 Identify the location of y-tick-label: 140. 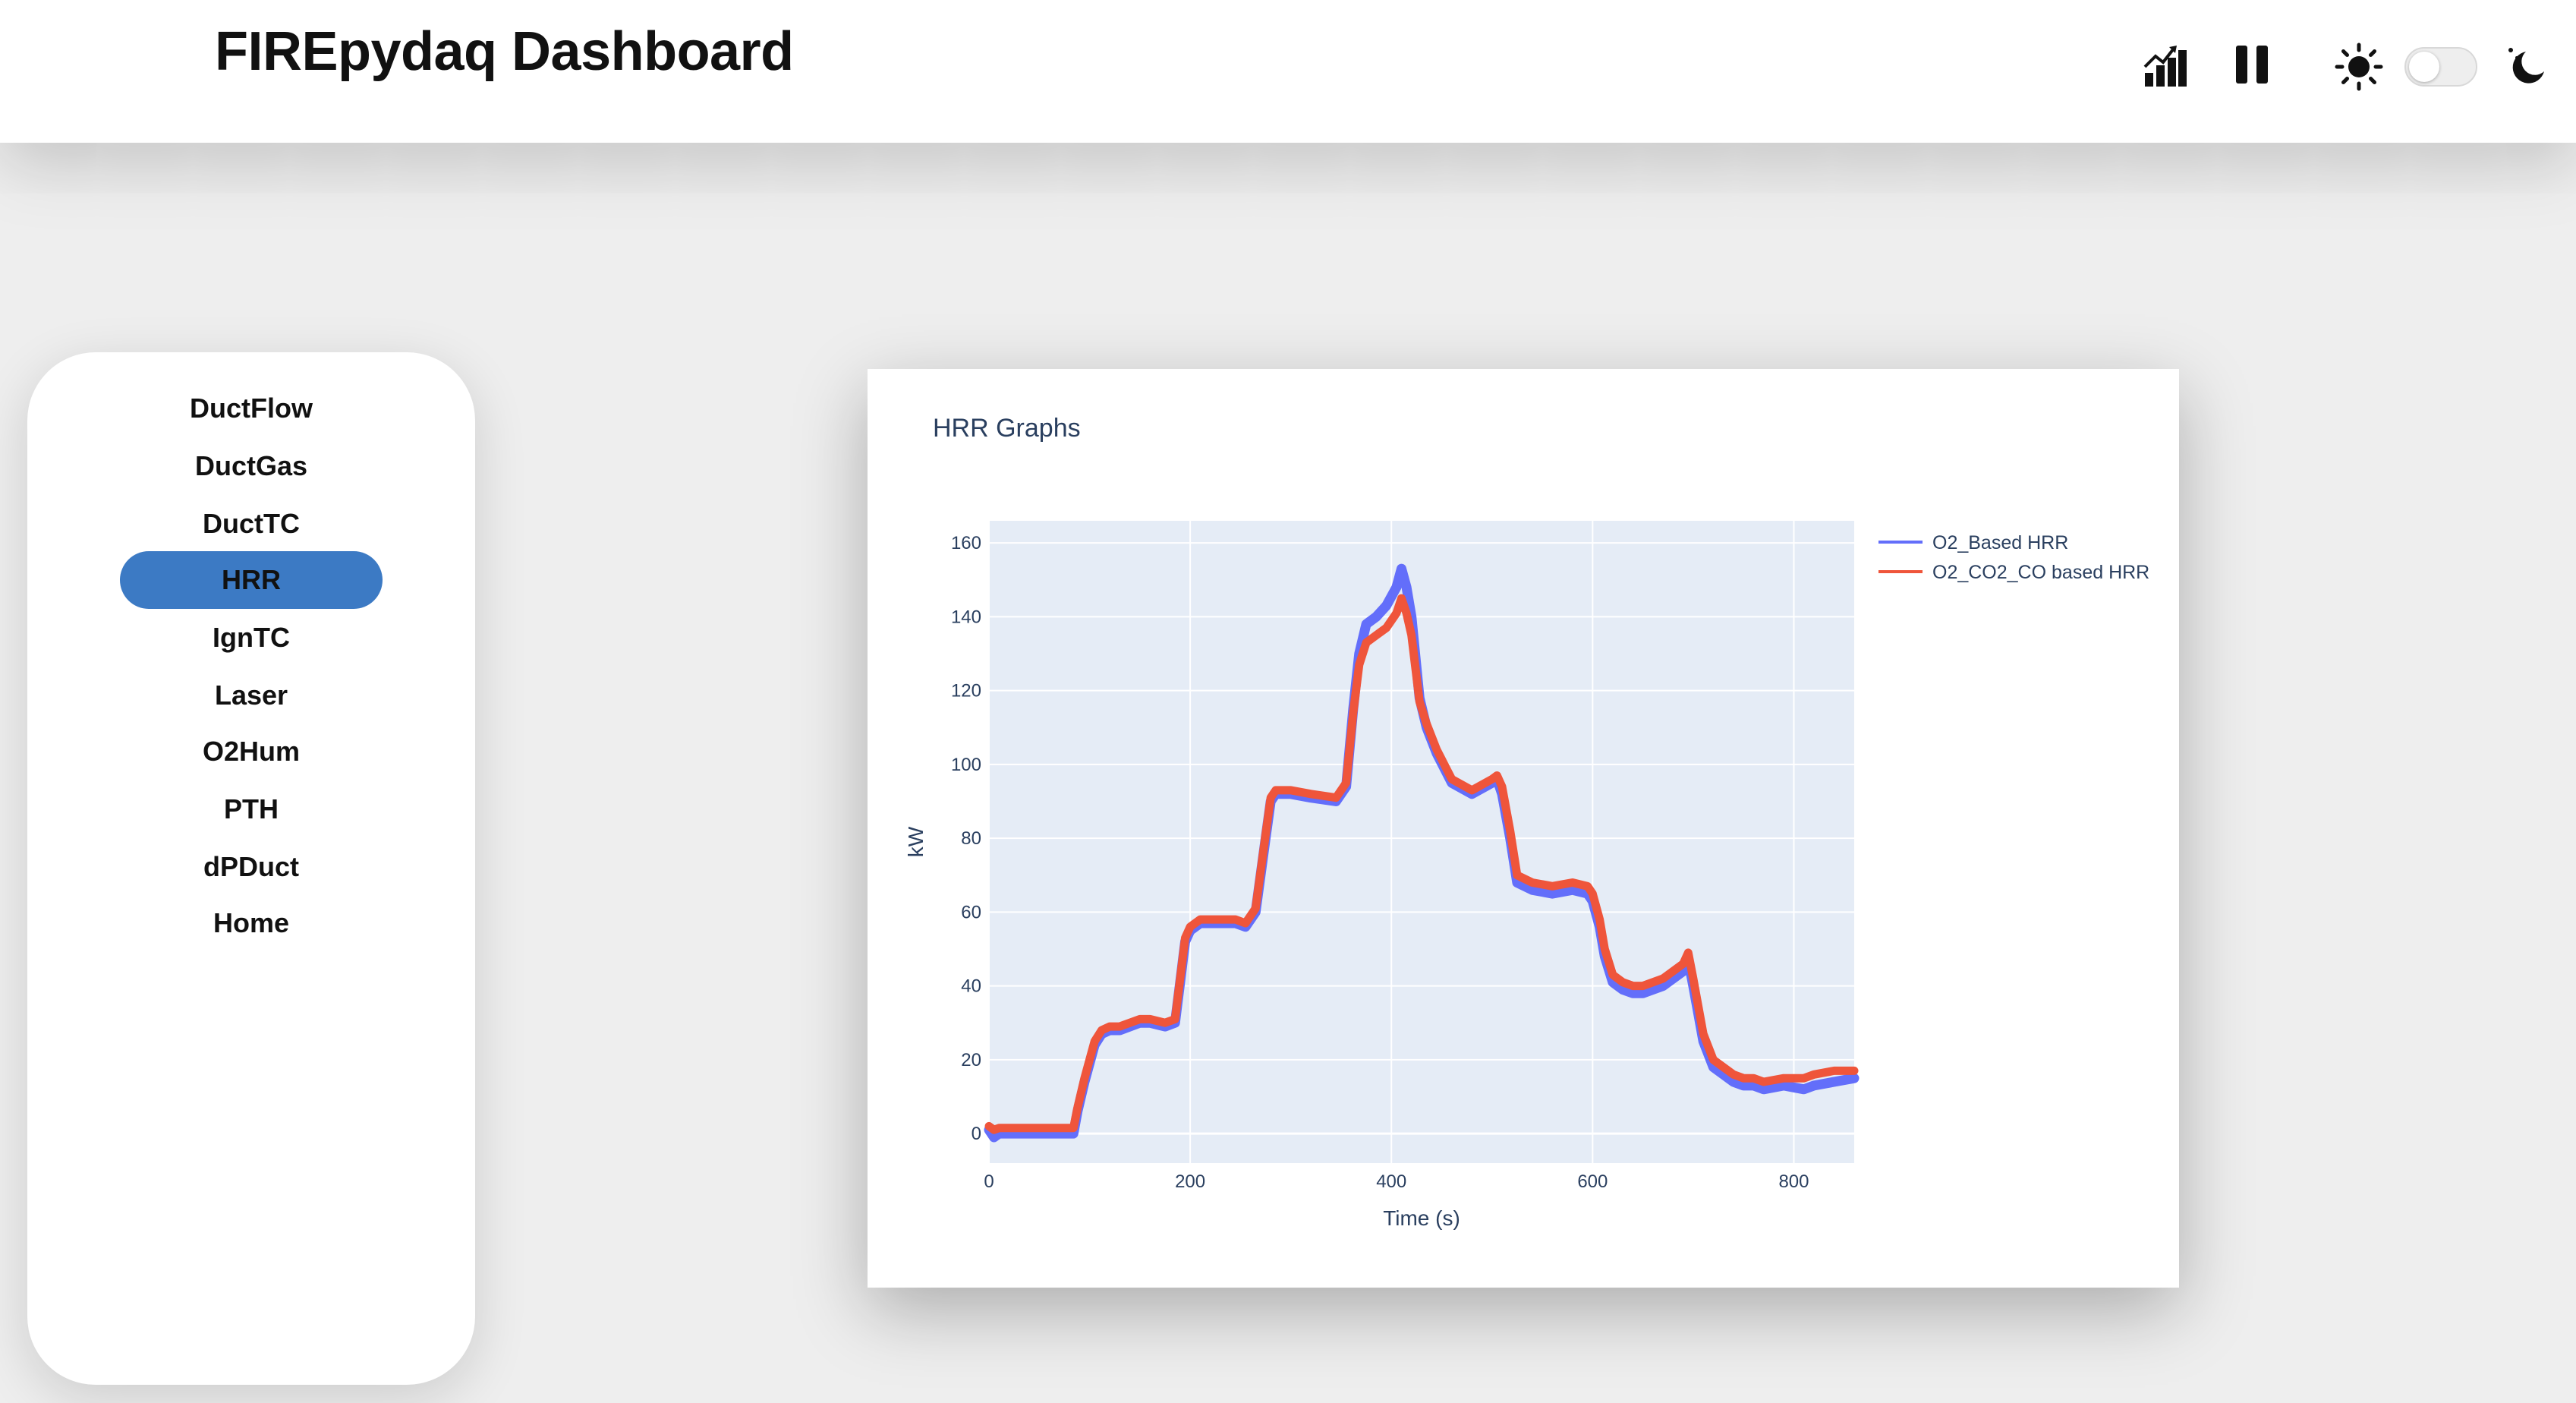
(966, 617).